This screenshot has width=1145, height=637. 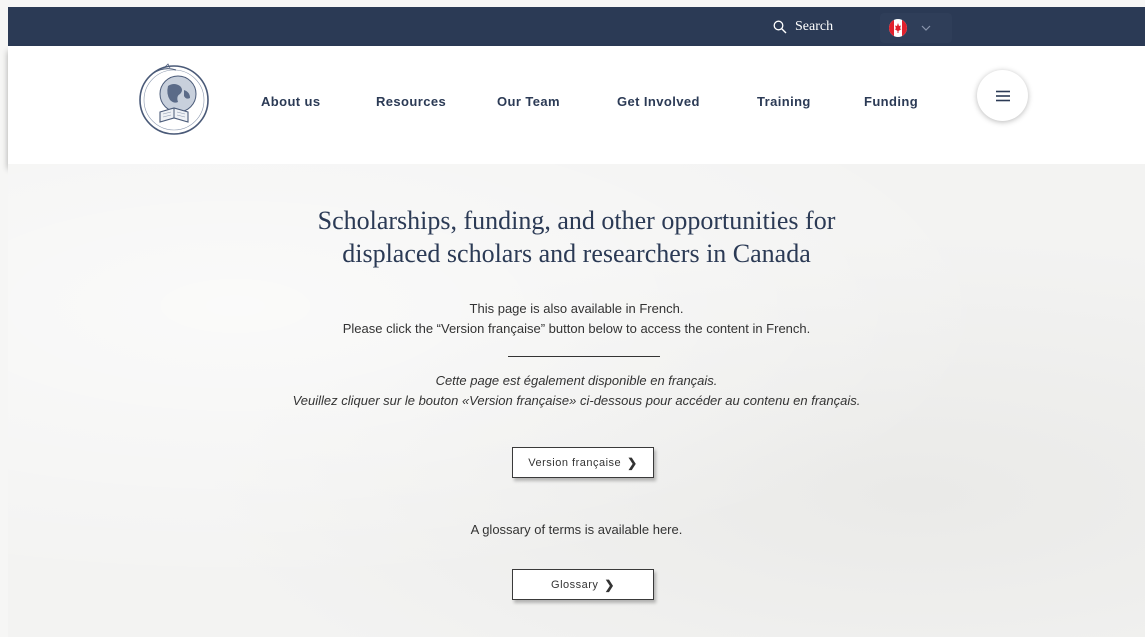 What do you see at coordinates (576, 308) in the screenshot?
I see `english-notice-line1: This page is also available in French.` at bounding box center [576, 308].